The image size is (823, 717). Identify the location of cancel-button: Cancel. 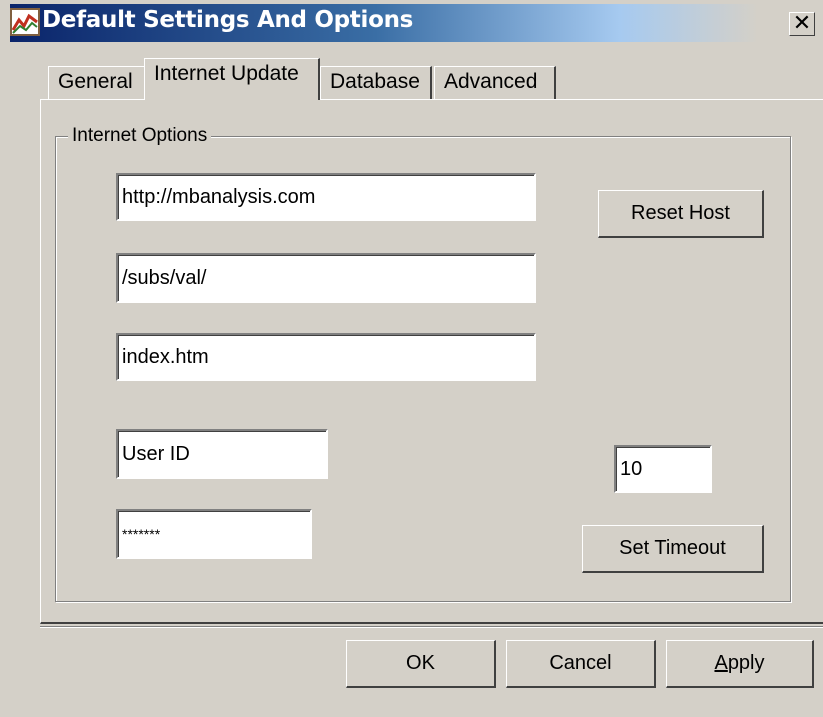
(581, 664).